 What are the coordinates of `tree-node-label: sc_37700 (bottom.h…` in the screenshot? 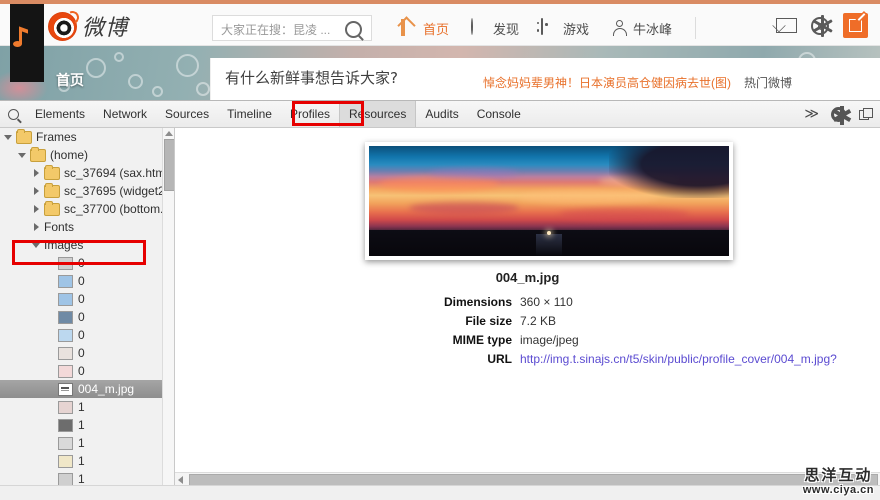 It's located at (119, 209).